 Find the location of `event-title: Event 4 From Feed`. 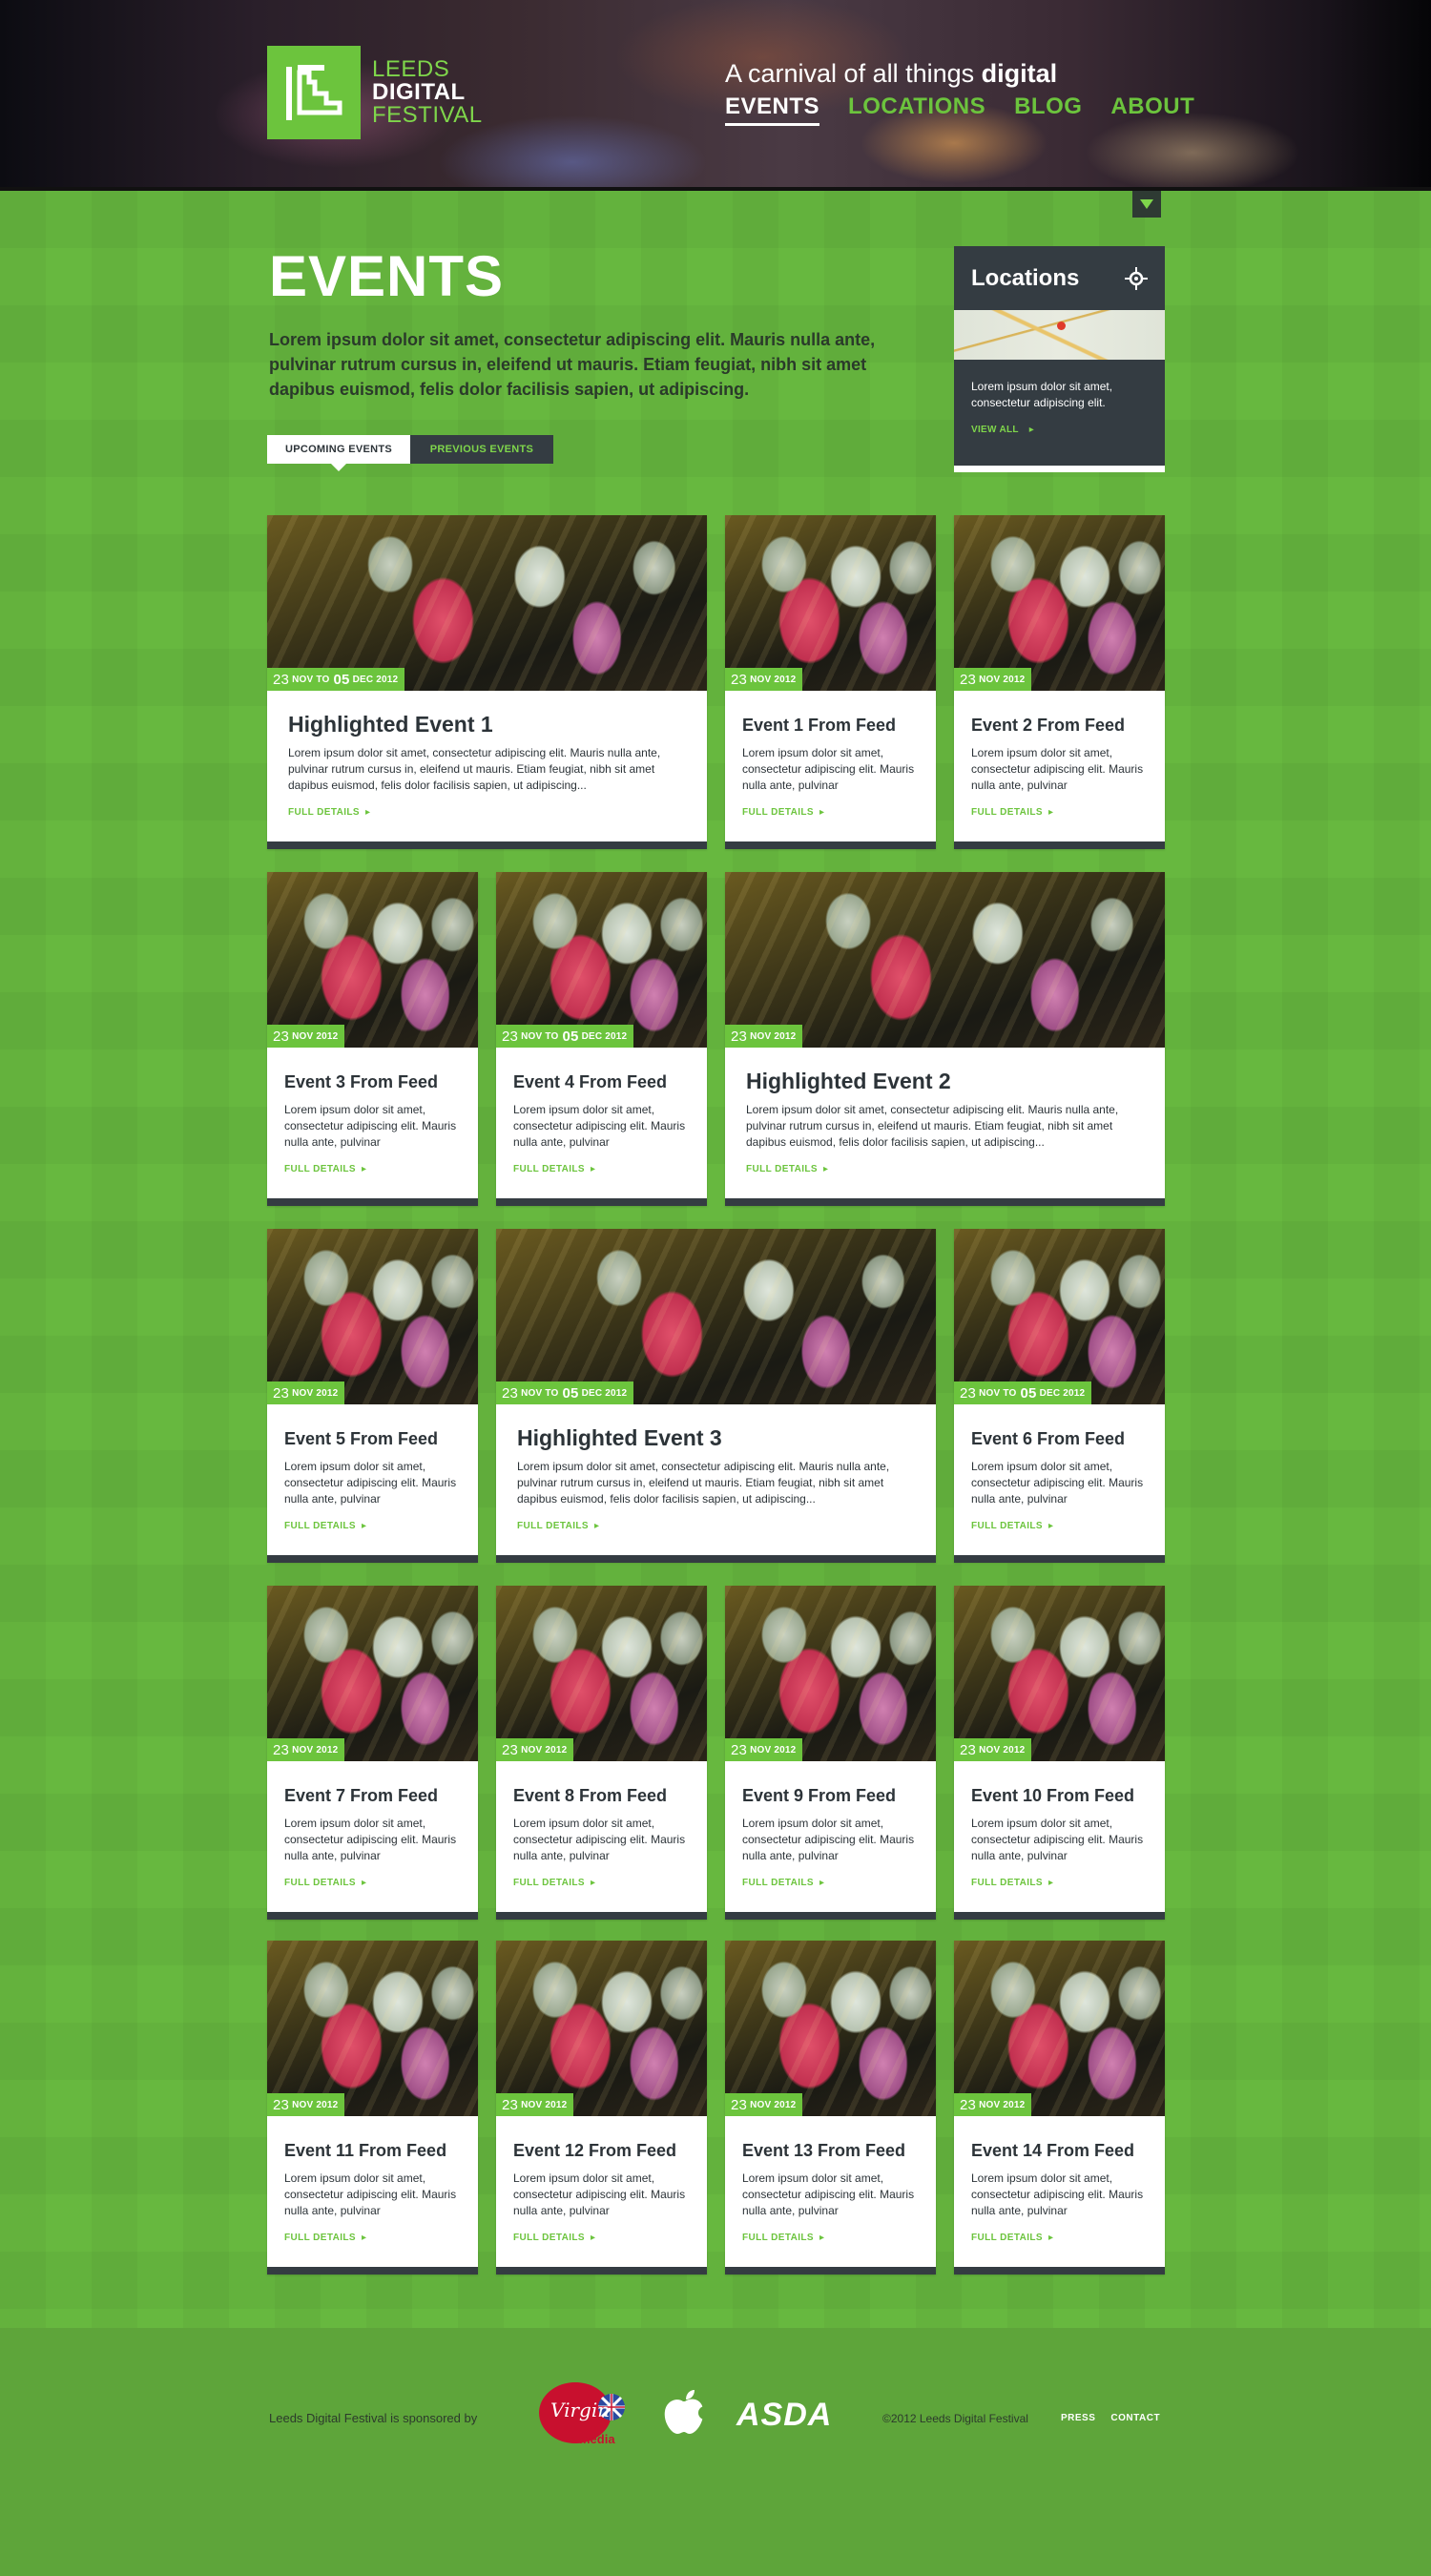

event-title: Event 4 From Feed is located at coordinates (601, 1082).